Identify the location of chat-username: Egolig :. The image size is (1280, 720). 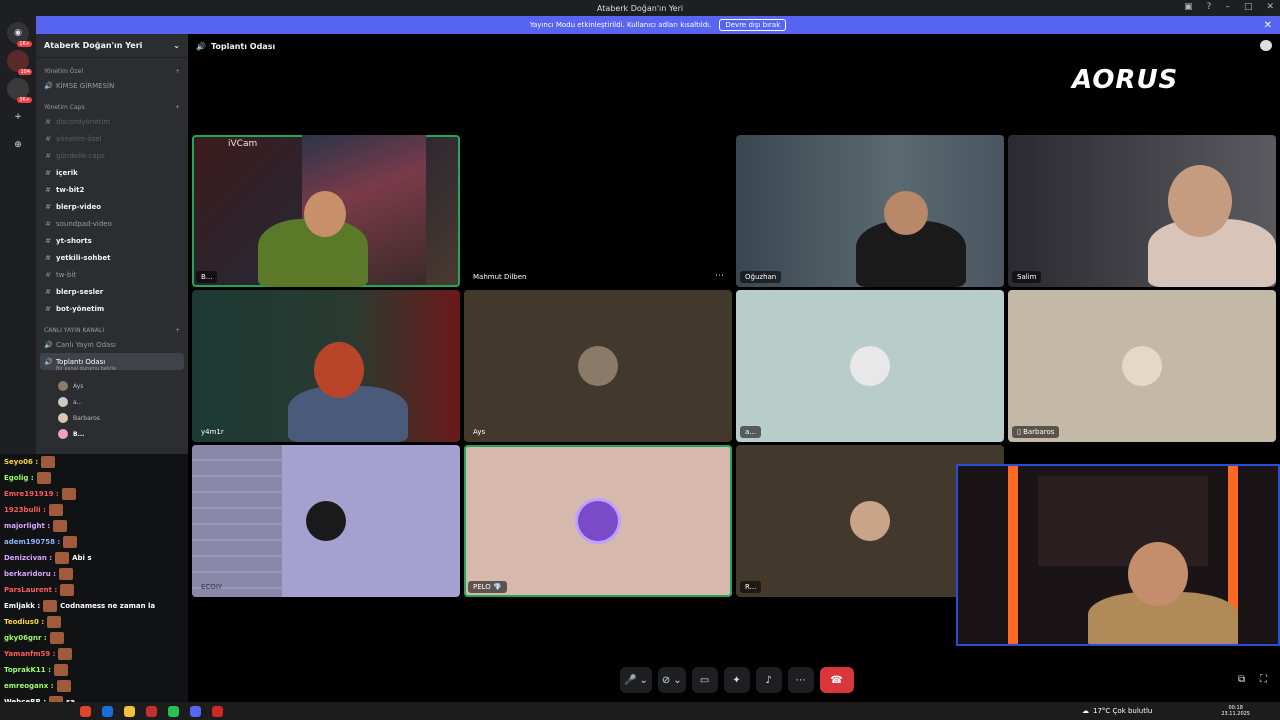
(19, 478).